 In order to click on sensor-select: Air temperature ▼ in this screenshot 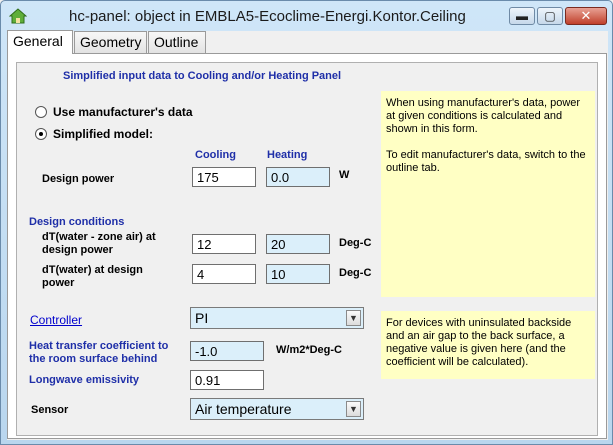, I will do `click(277, 409)`.